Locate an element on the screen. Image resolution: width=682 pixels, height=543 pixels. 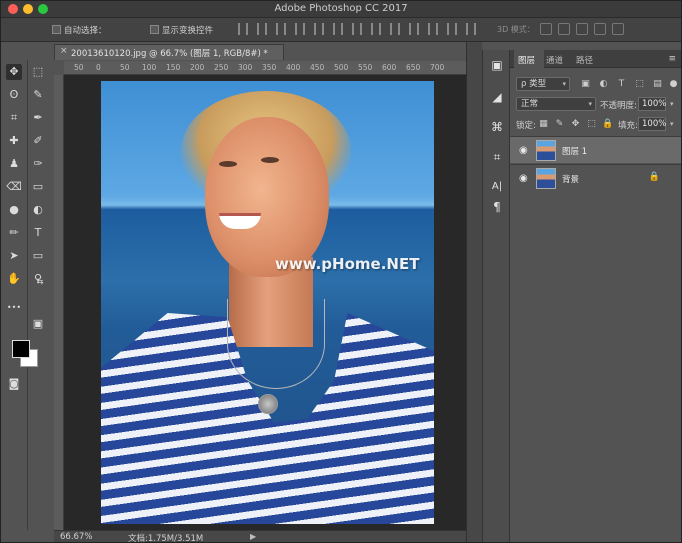
show-transform-checkbox is located at coordinates (154, 29).